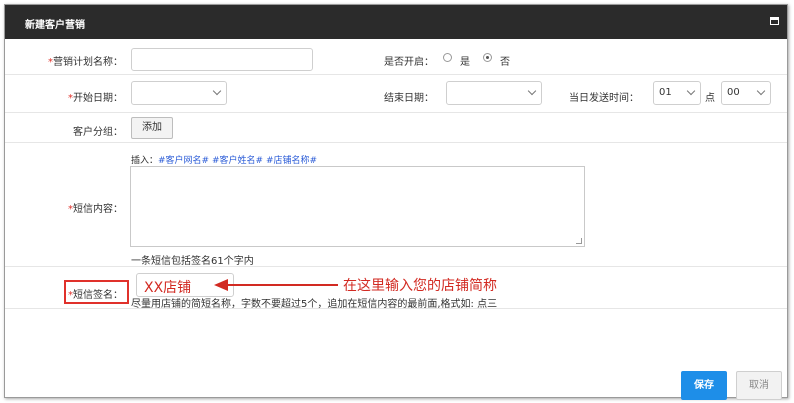  What do you see at coordinates (396, 22) in the screenshot?
I see `dialog-titlebar: 新建客户营销` at bounding box center [396, 22].